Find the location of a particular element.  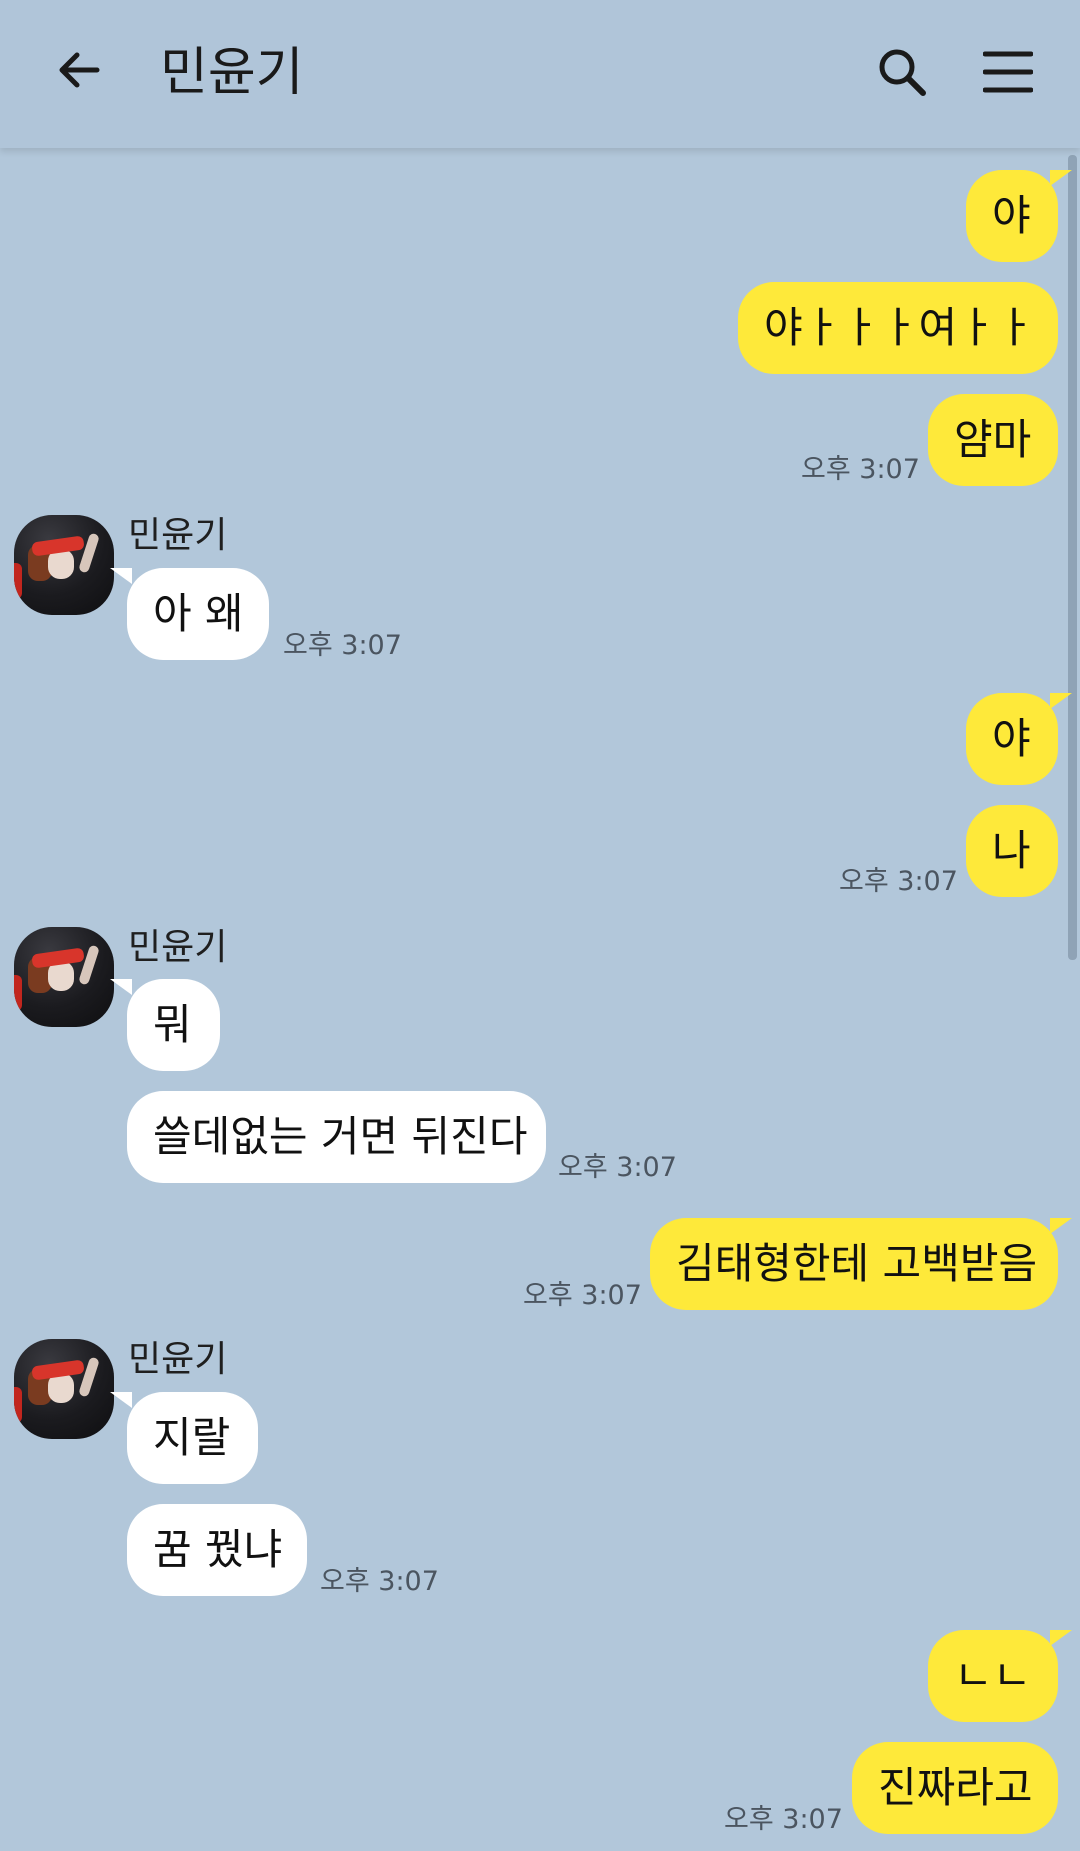

hamburger-menu-icon is located at coordinates (1008, 74).